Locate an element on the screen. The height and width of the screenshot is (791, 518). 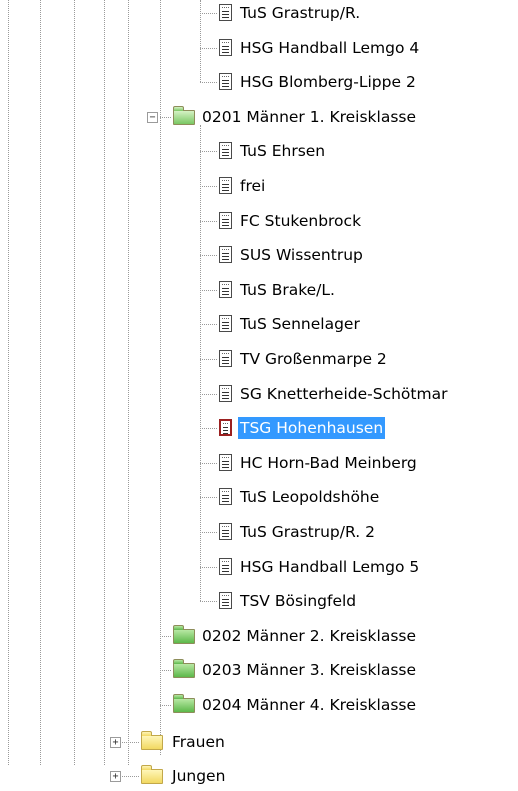
tree-item-label: TuS Grastrup/R. is located at coordinates (300, 13).